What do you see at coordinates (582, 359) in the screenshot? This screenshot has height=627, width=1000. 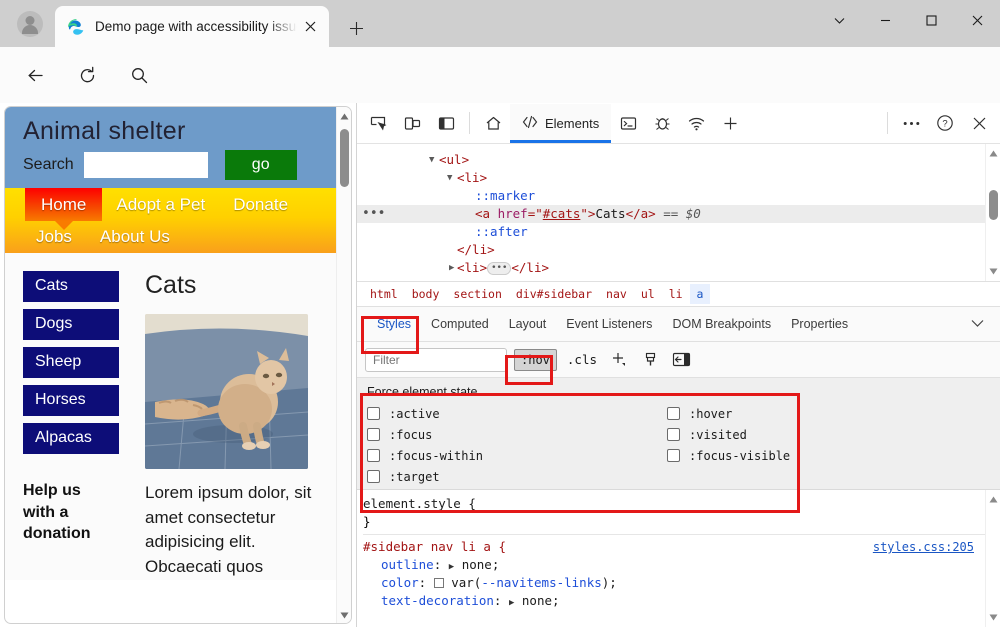 I see `class-toggle-button: .cls` at bounding box center [582, 359].